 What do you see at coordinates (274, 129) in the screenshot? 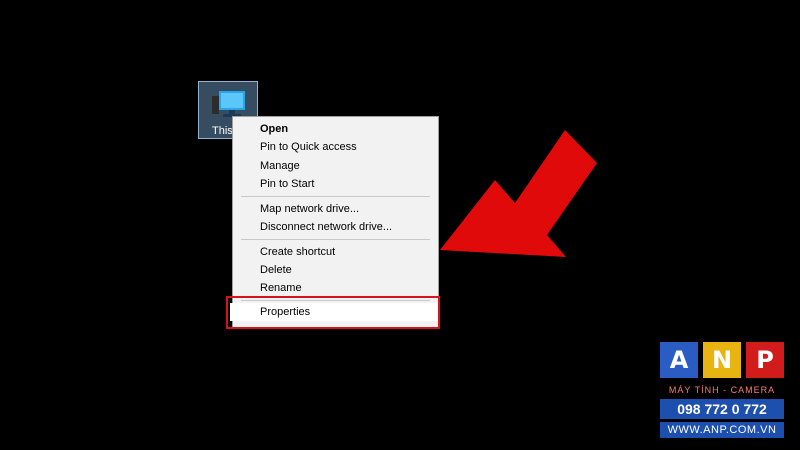
I see `menu-item-label: Open` at bounding box center [274, 129].